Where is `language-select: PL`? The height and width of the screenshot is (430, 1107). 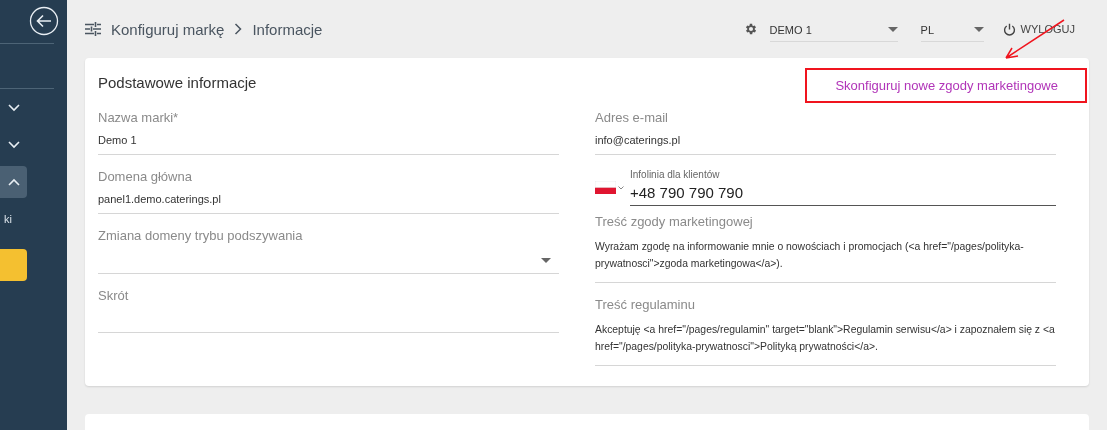
language-select: PL is located at coordinates (952, 29).